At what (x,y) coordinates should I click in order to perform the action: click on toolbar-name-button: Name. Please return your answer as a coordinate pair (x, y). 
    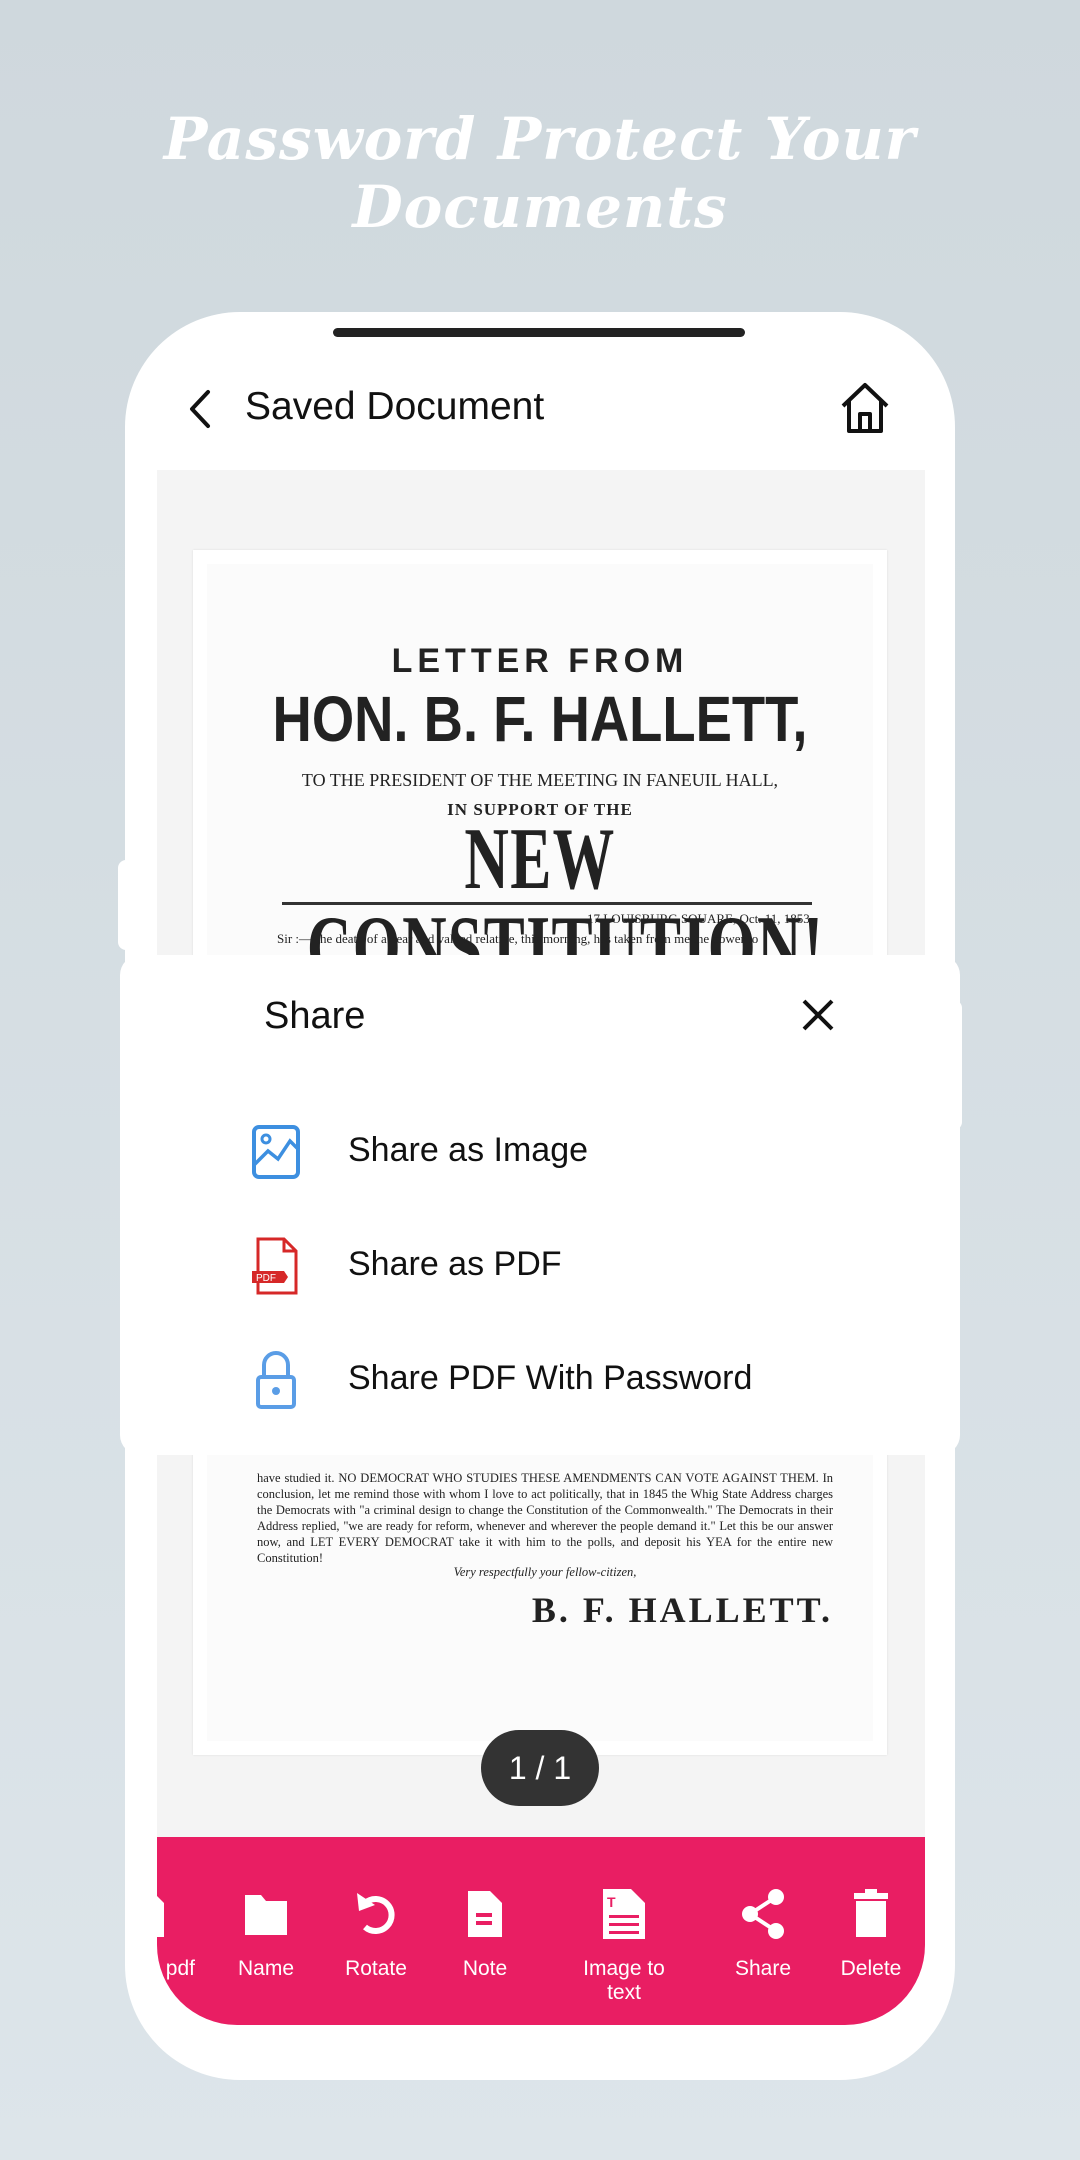
    Looking at the image, I should click on (266, 1934).